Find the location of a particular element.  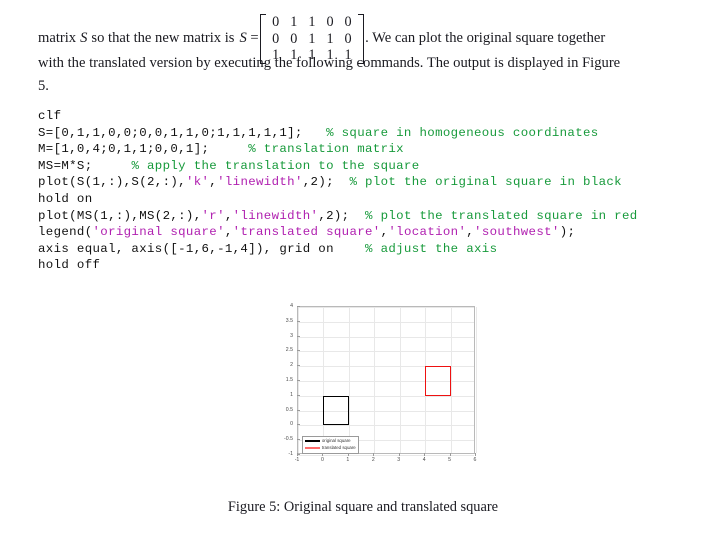

prose-mid: so that the new matrix is is located at coordinates (163, 38).